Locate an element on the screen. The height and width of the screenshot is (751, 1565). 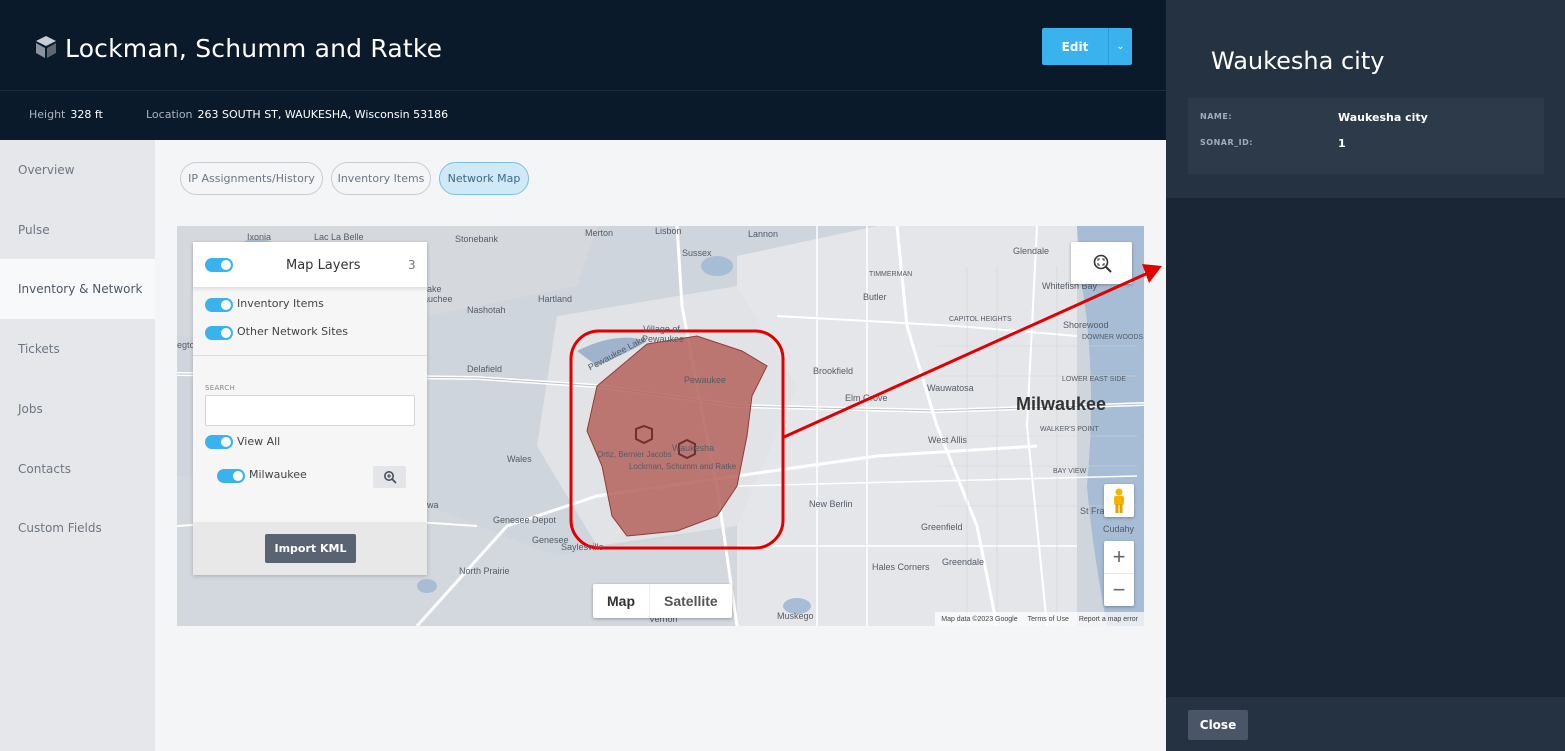
map-label: North Prairie is located at coordinates (484, 571).